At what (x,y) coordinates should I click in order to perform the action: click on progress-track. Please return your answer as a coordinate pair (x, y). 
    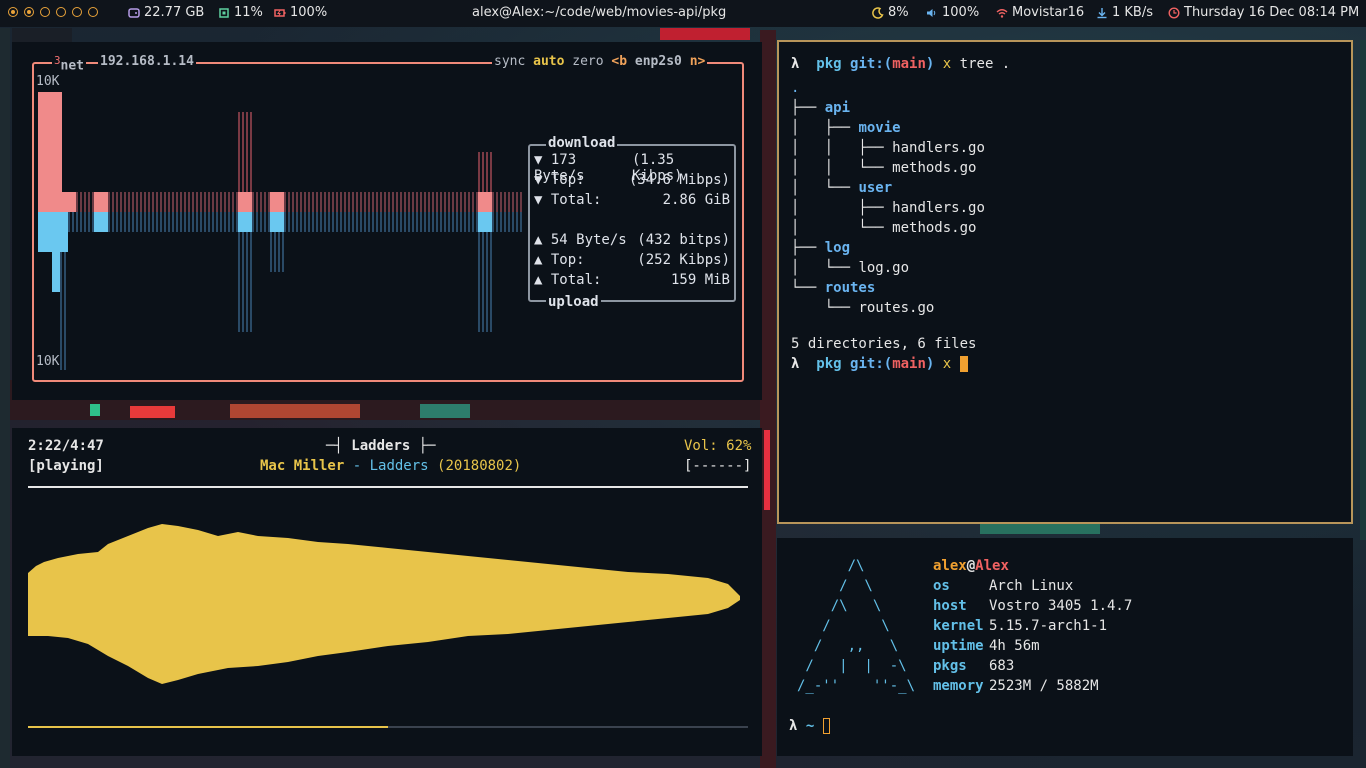
    Looking at the image, I should click on (388, 727).